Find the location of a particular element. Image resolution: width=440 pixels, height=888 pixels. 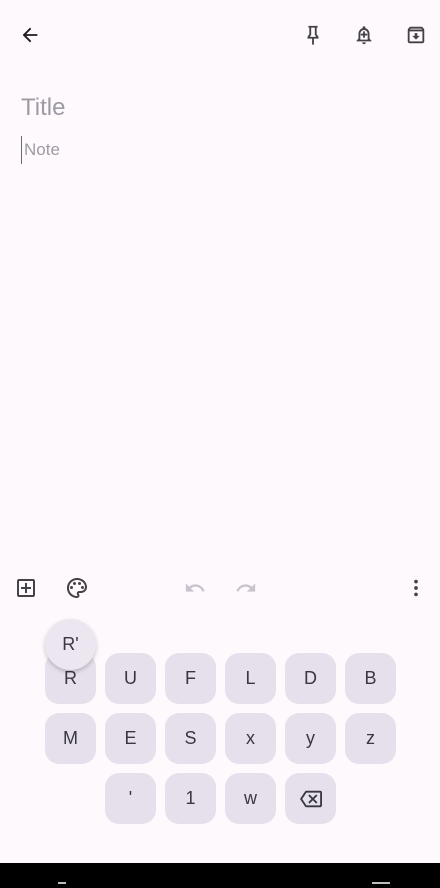

palette-icon is located at coordinates (77, 588).